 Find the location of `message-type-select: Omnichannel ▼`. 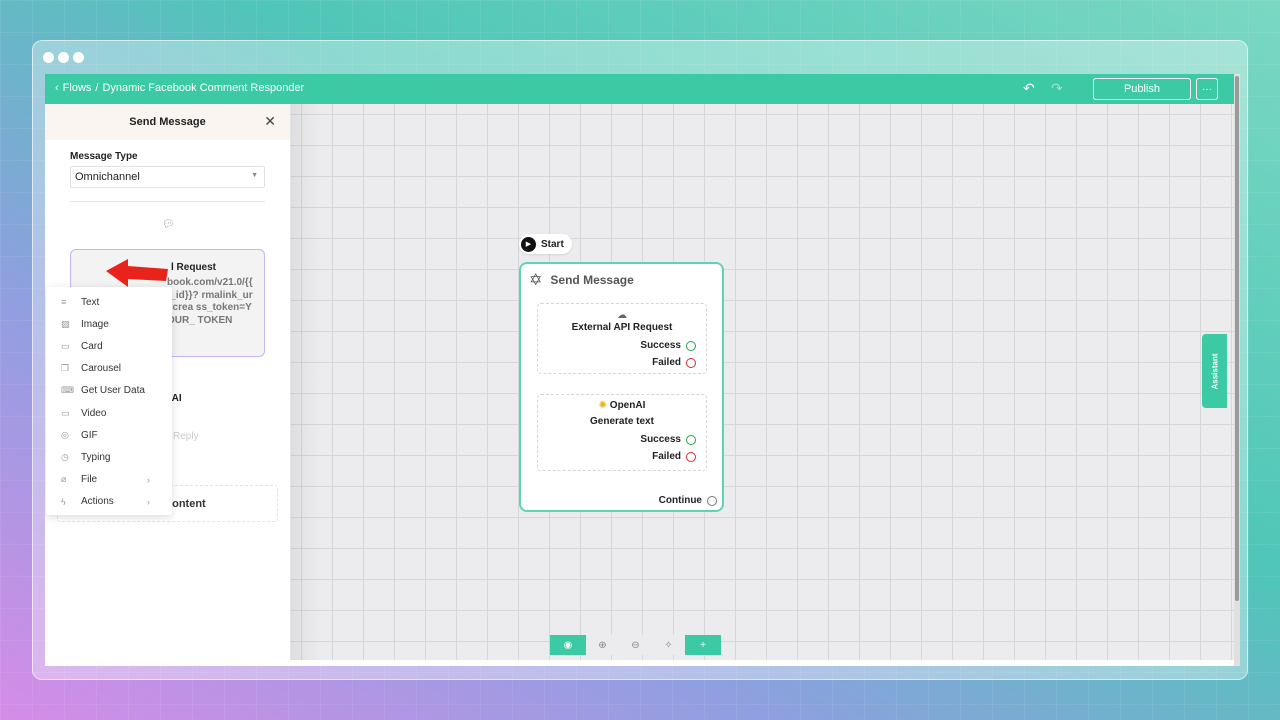

message-type-select: Omnichannel ▼ is located at coordinates (167, 177).